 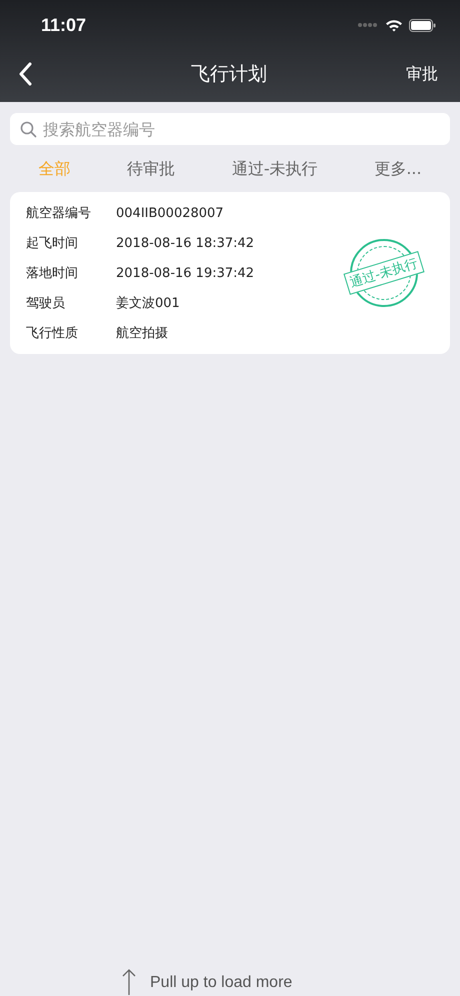 What do you see at coordinates (25, 74) in the screenshot?
I see `back-icon` at bounding box center [25, 74].